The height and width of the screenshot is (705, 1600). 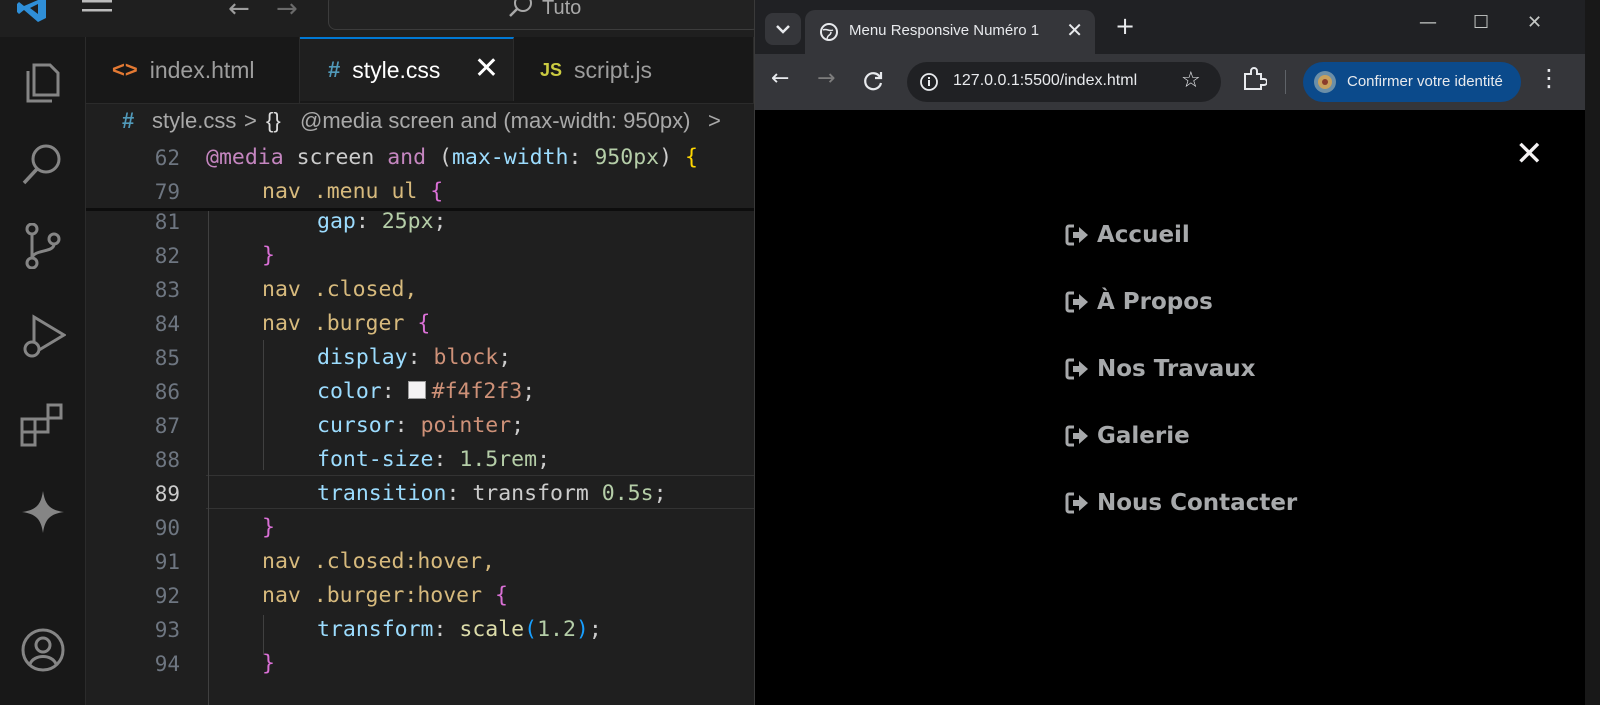 What do you see at coordinates (1125, 26) in the screenshot?
I see `new-tab-button: +` at bounding box center [1125, 26].